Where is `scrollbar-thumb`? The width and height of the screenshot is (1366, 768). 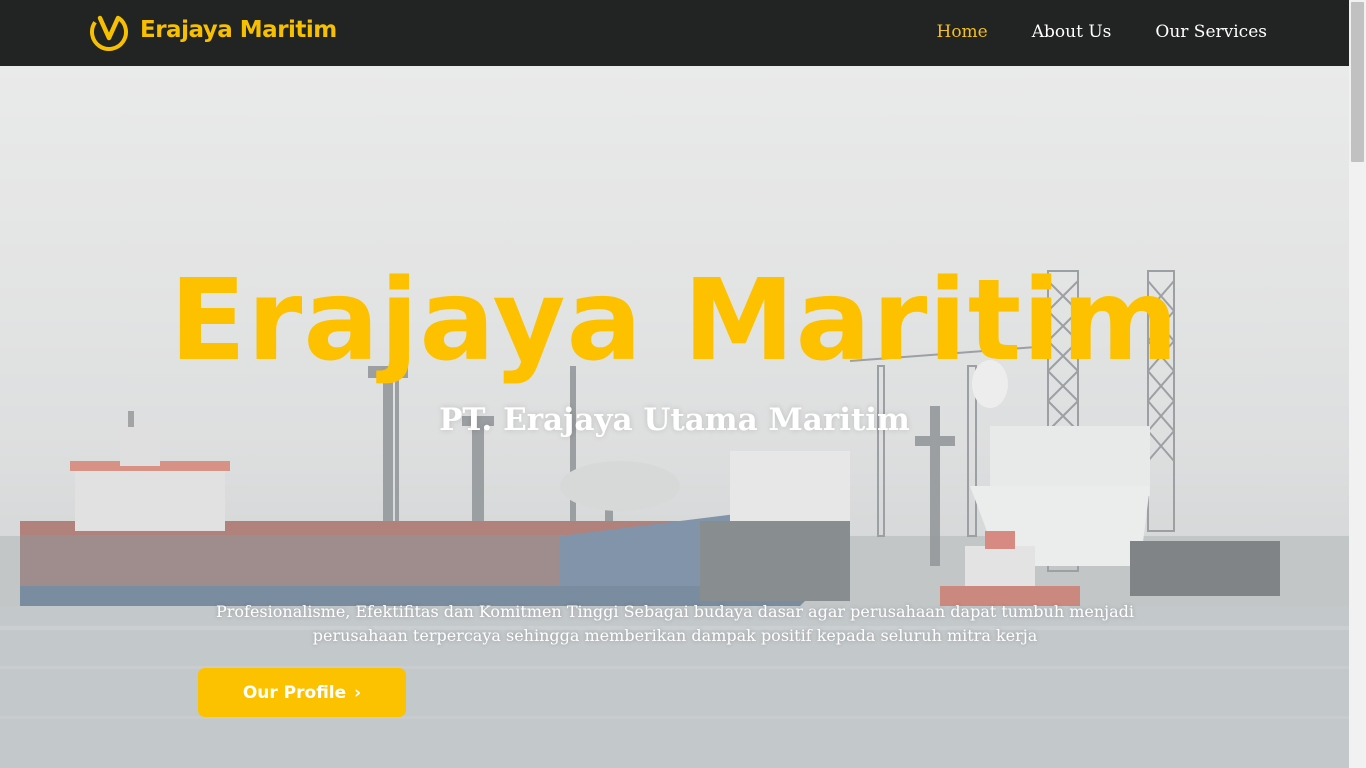
scrollbar-thumb is located at coordinates (1357, 82).